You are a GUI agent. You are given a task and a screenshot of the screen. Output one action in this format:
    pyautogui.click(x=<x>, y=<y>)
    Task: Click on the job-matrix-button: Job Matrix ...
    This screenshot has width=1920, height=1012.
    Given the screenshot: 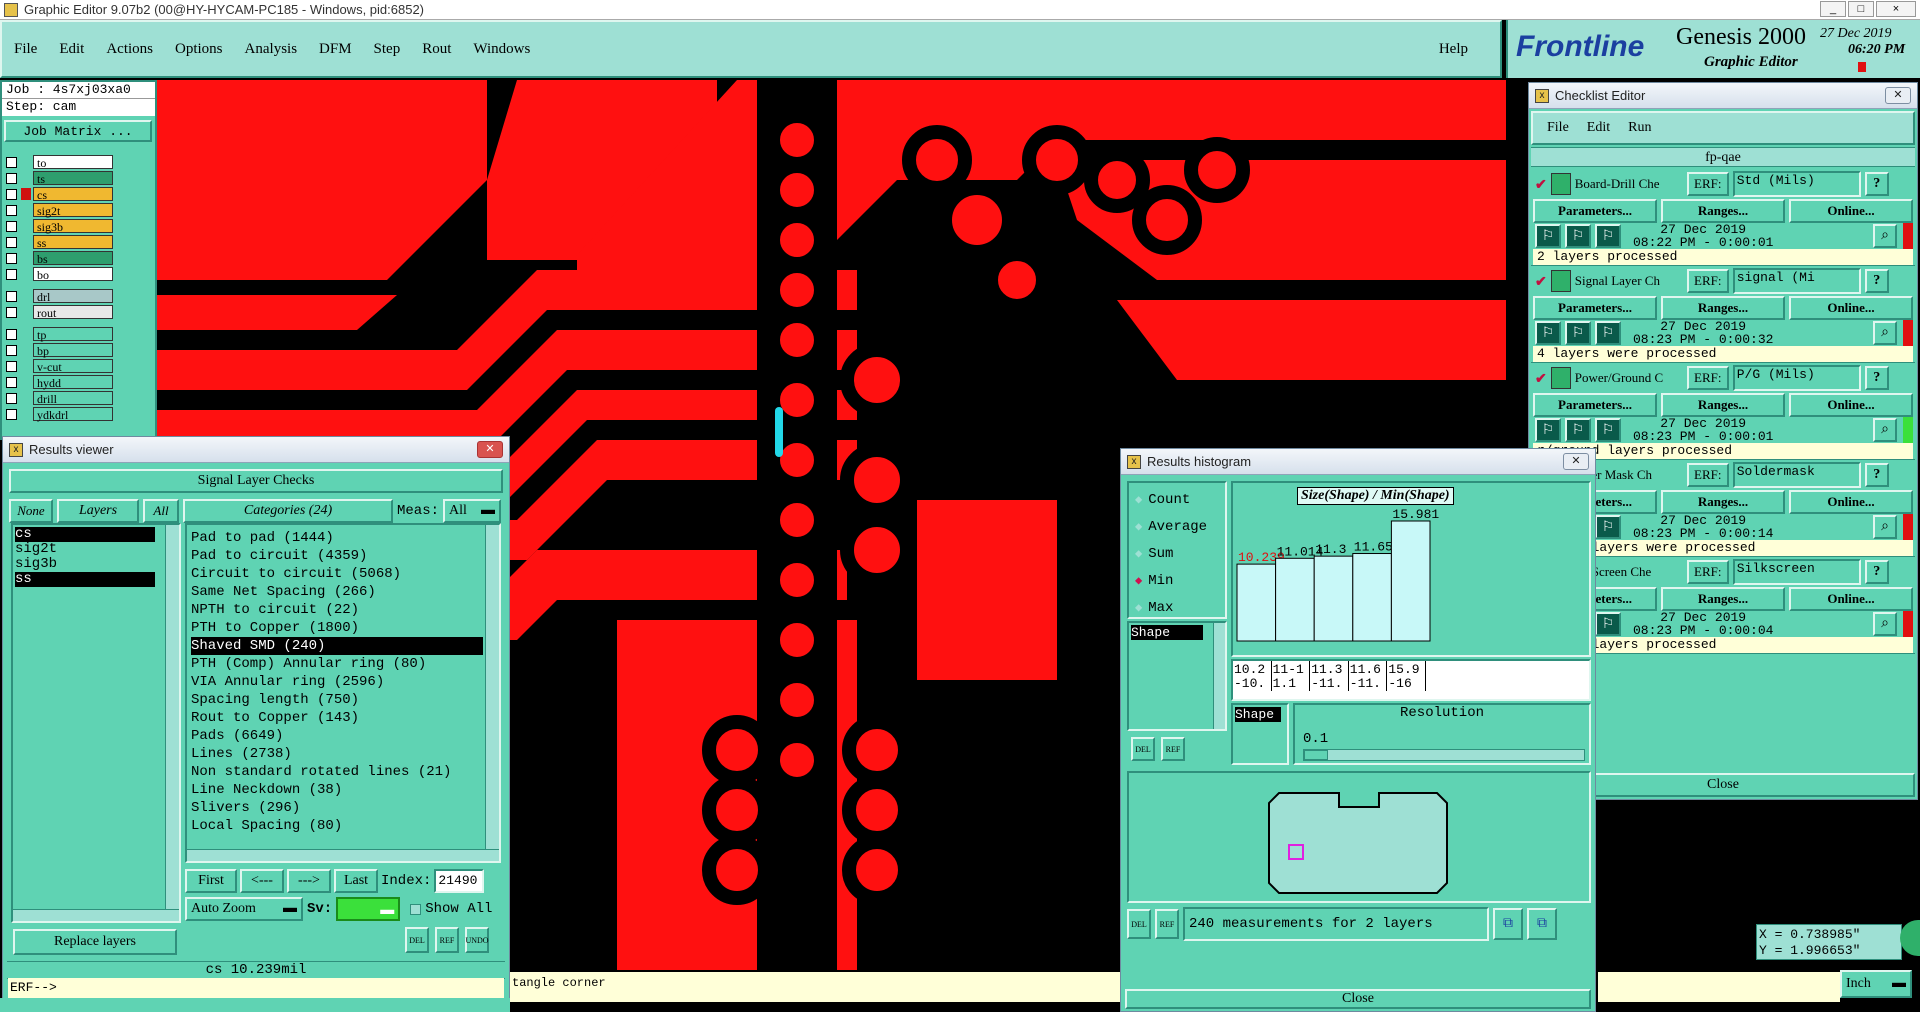 What is the action you would take?
    pyautogui.click(x=78, y=131)
    